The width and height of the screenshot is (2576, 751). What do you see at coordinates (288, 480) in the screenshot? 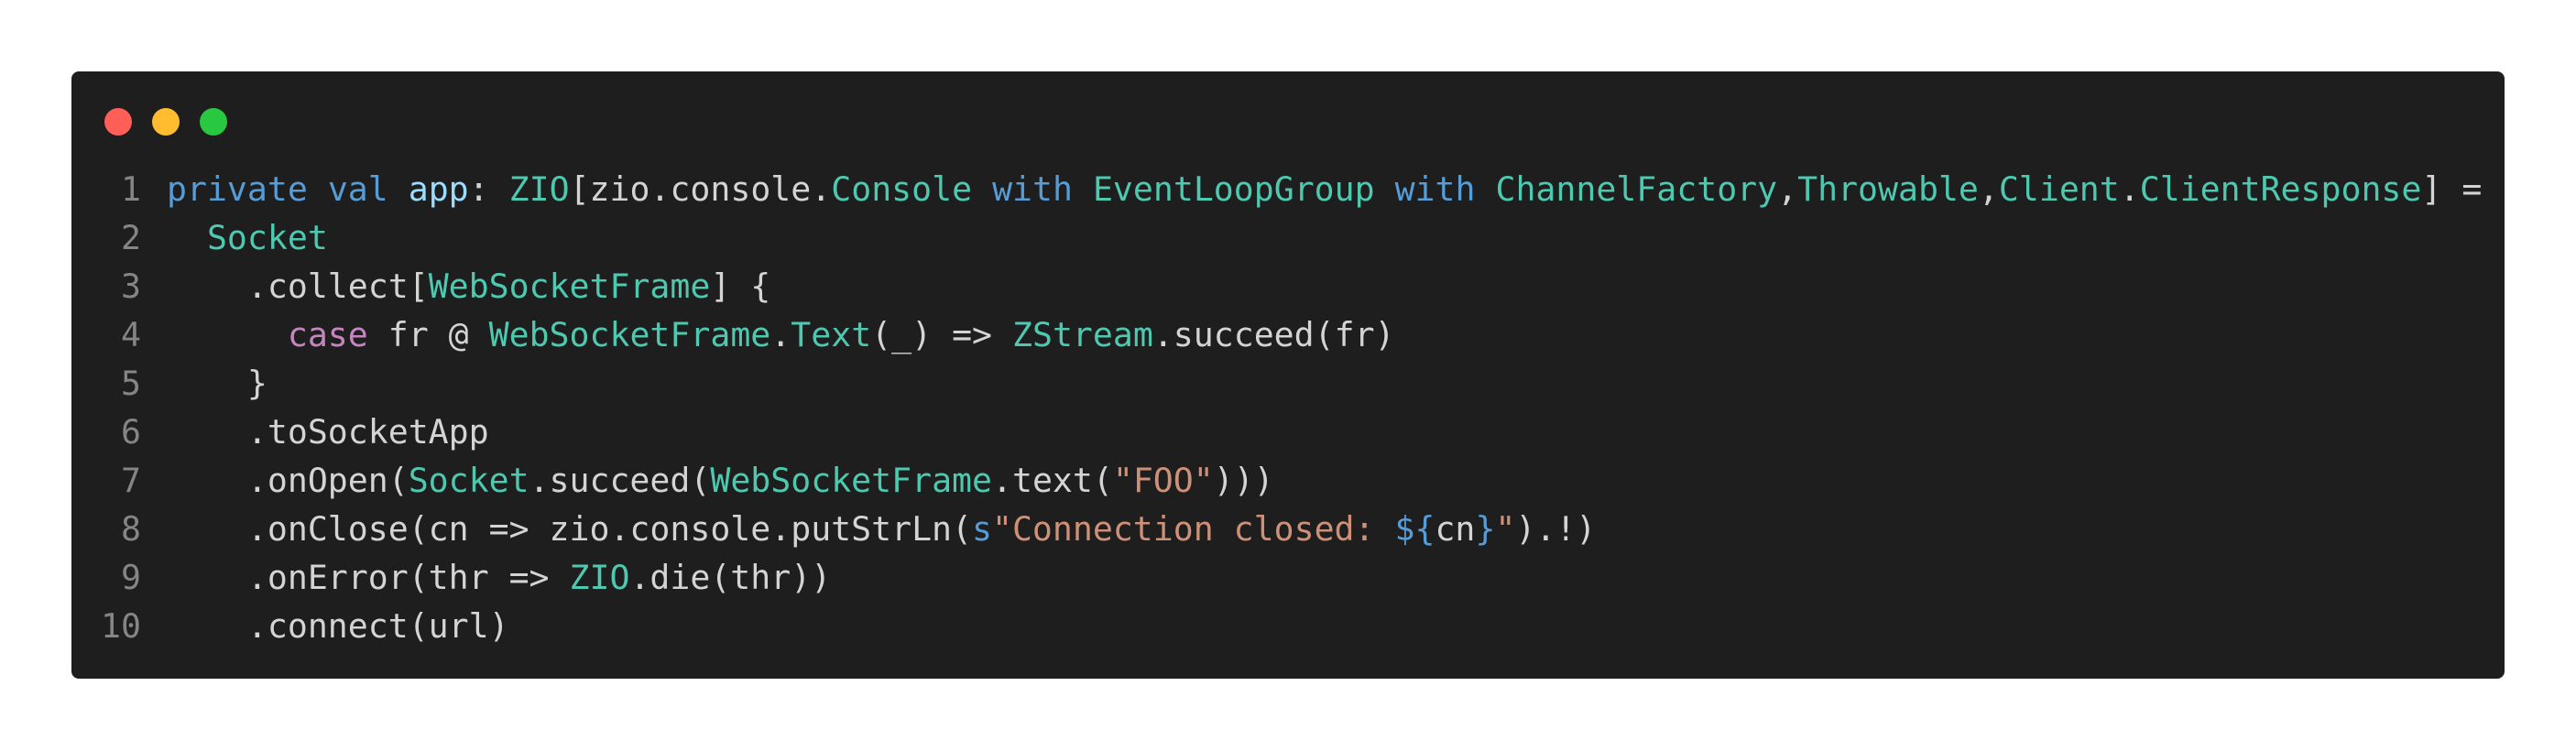
I see `code-token: .onOpen(` at bounding box center [288, 480].